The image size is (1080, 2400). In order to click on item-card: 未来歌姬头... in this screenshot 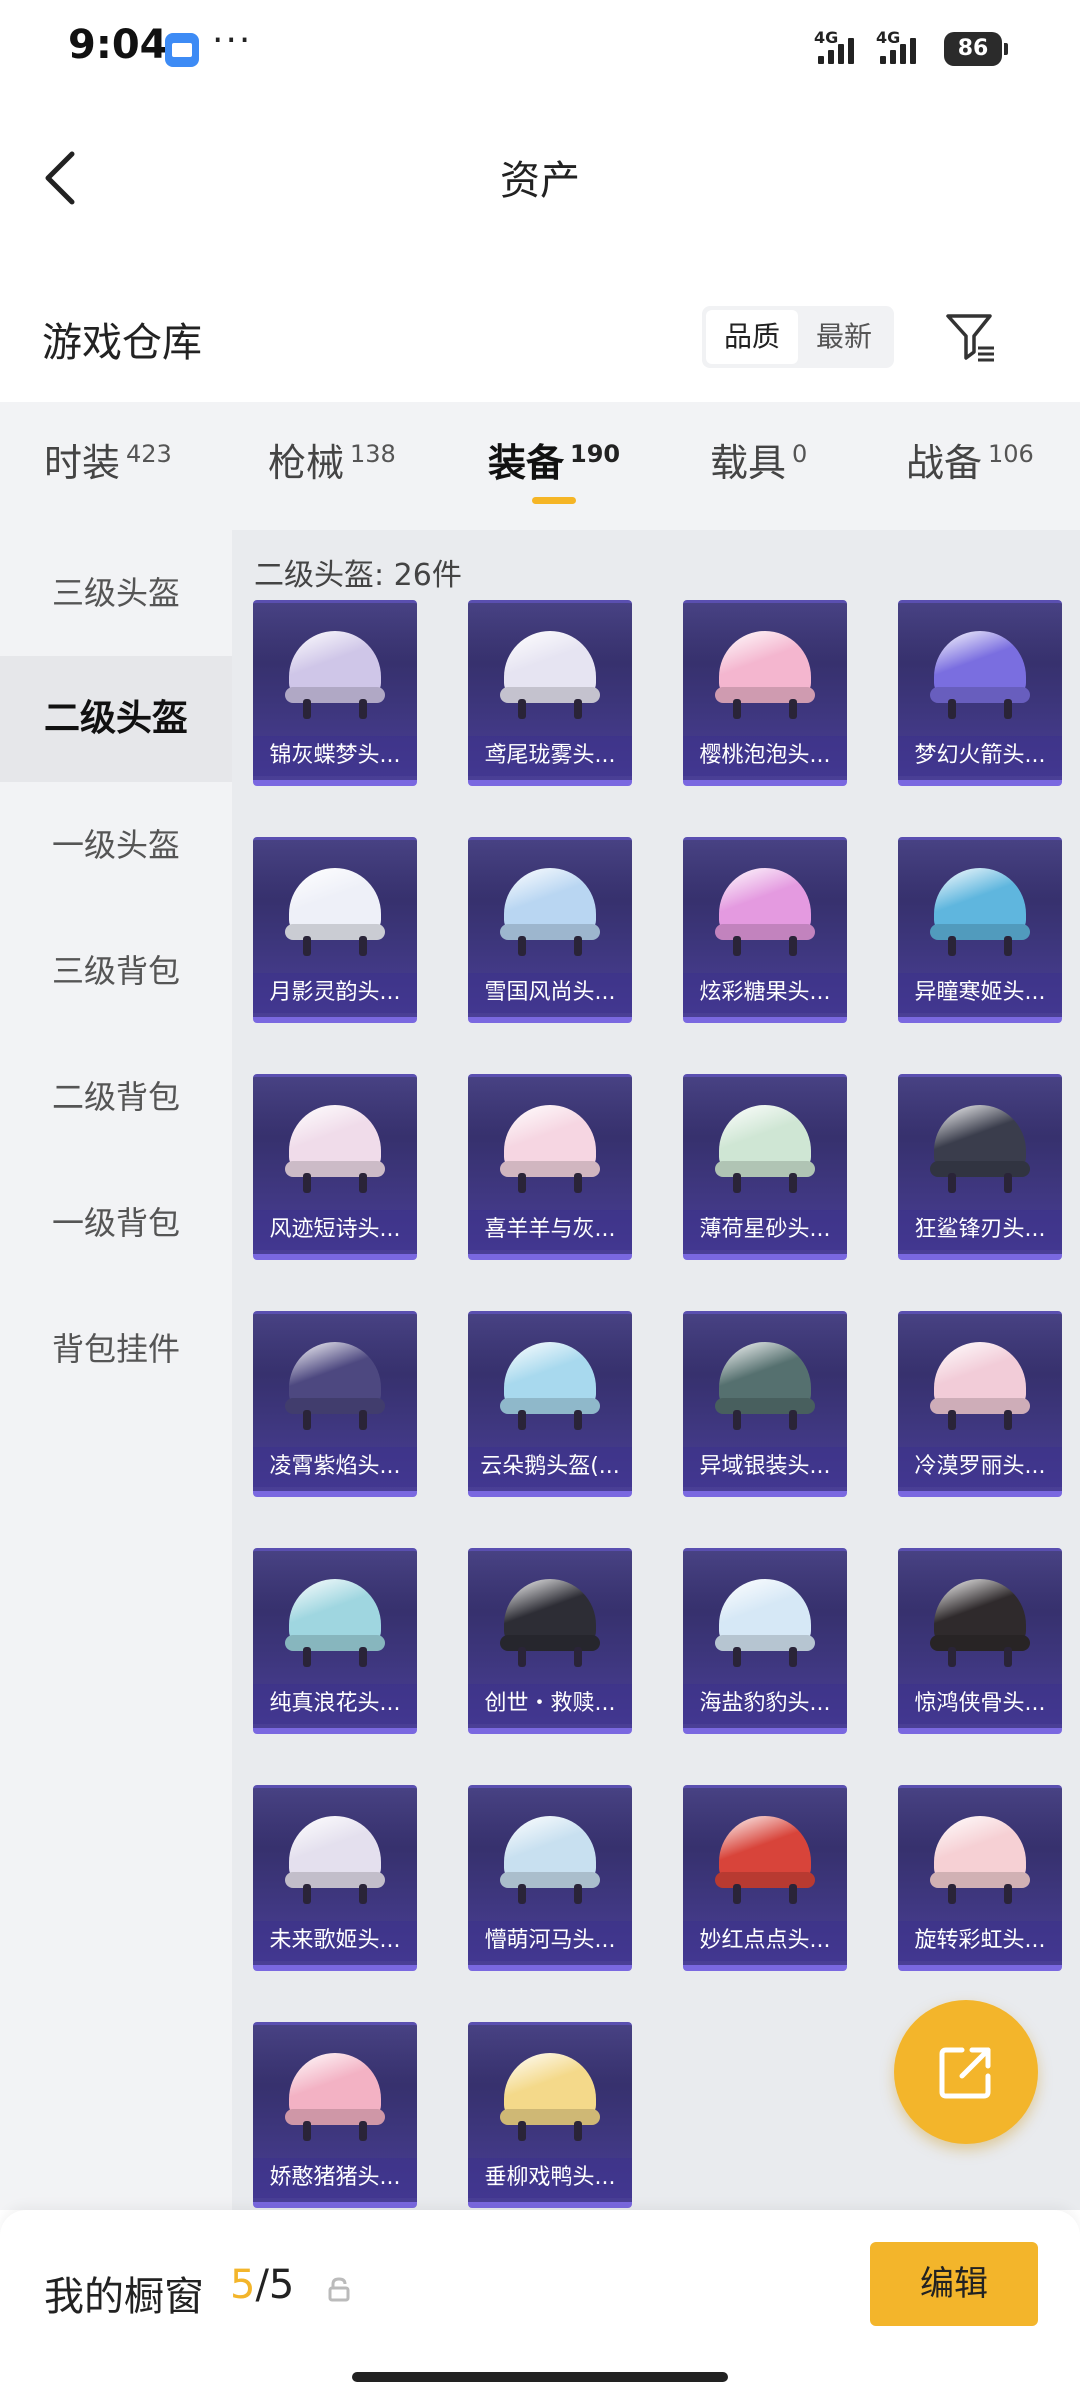, I will do `click(335, 1878)`.